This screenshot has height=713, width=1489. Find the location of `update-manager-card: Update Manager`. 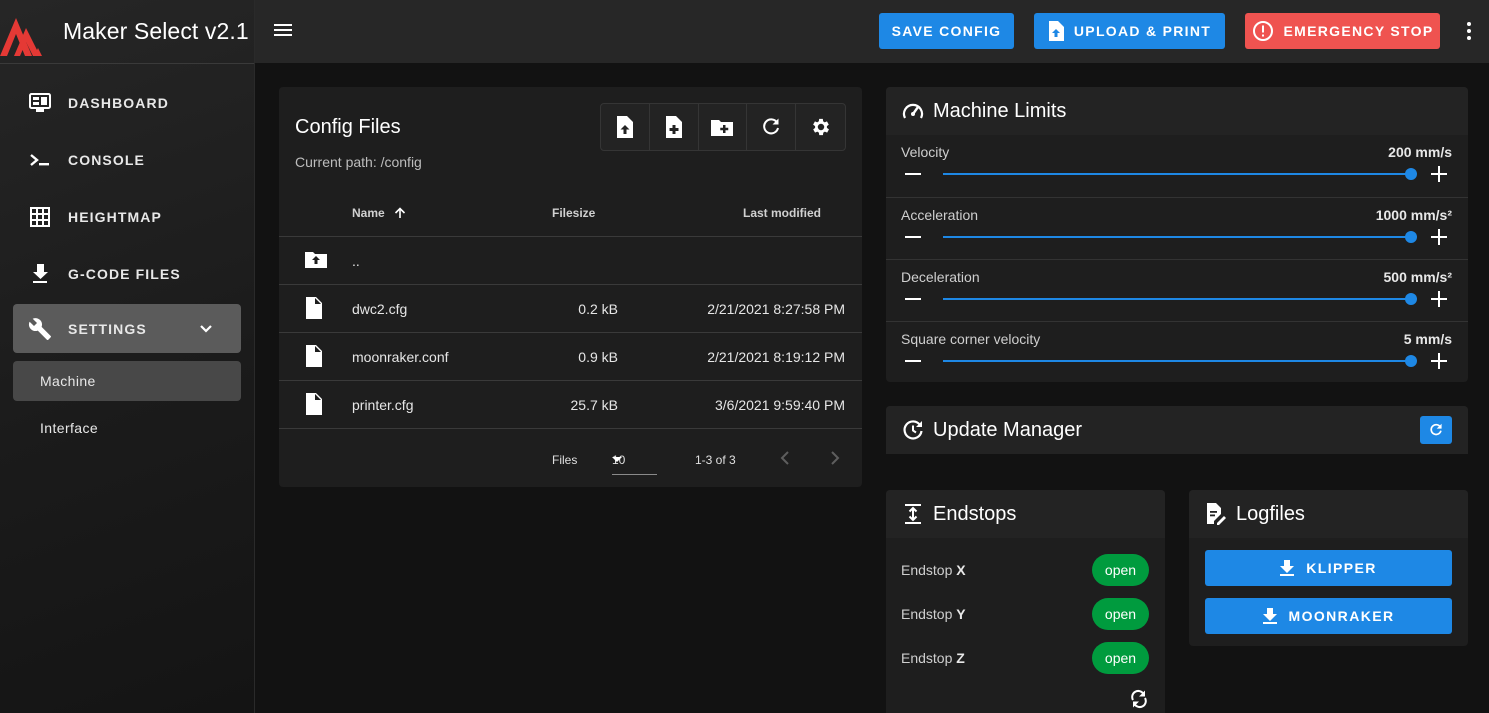

update-manager-card: Update Manager is located at coordinates (1177, 430).